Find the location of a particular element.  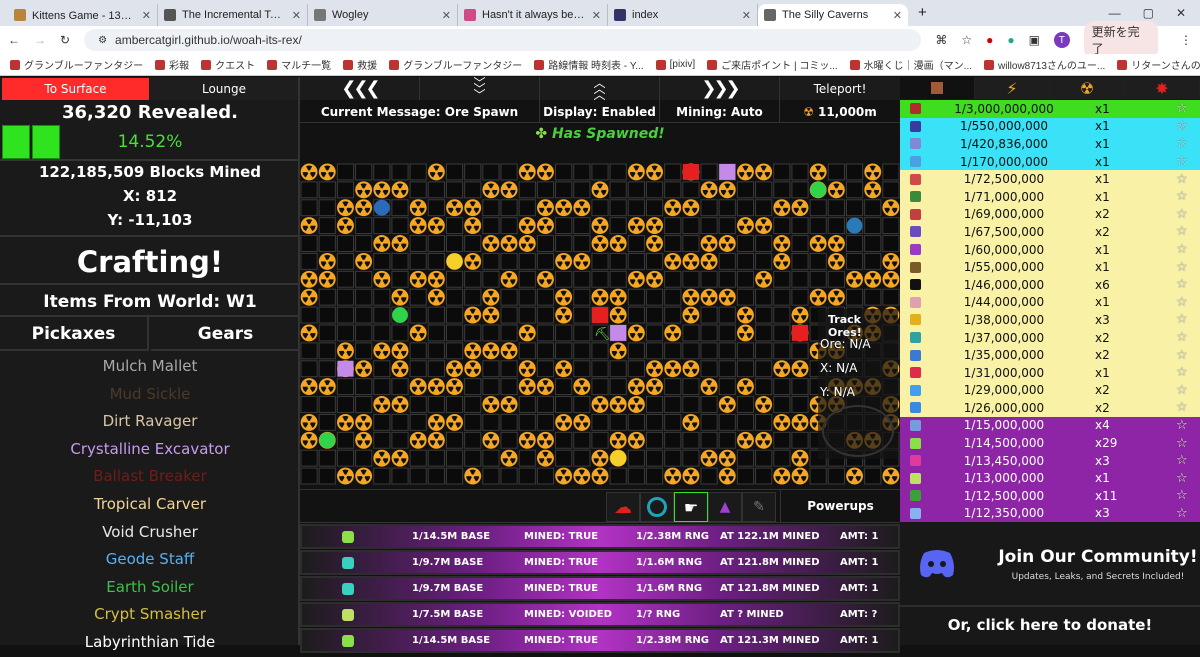

move-right-button: ❯❯❯ is located at coordinates (720, 88).